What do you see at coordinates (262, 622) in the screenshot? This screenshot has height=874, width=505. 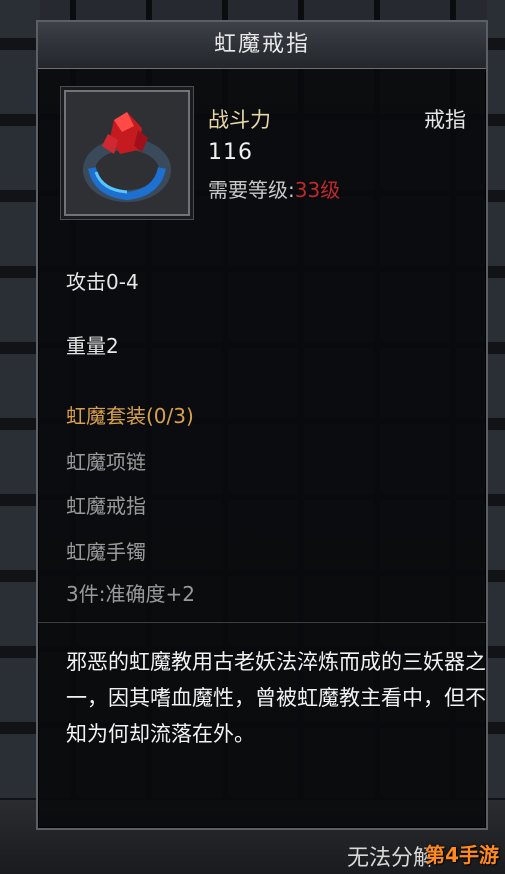 I see `divider` at bounding box center [262, 622].